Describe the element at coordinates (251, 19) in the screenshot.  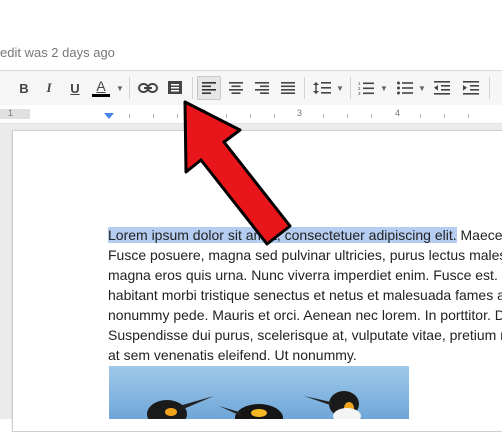
I see `top-strip` at that location.